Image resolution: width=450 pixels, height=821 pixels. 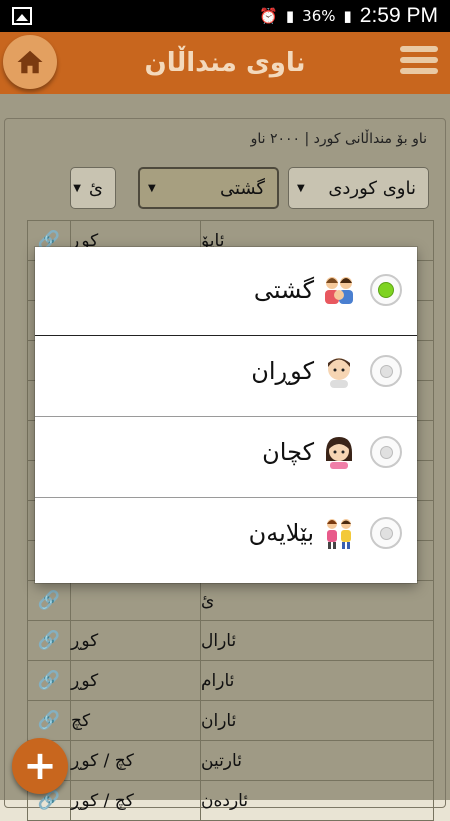 I want to click on table-row: 🔗 کچ / کوڕ ئاردەن, so click(x=231, y=801).